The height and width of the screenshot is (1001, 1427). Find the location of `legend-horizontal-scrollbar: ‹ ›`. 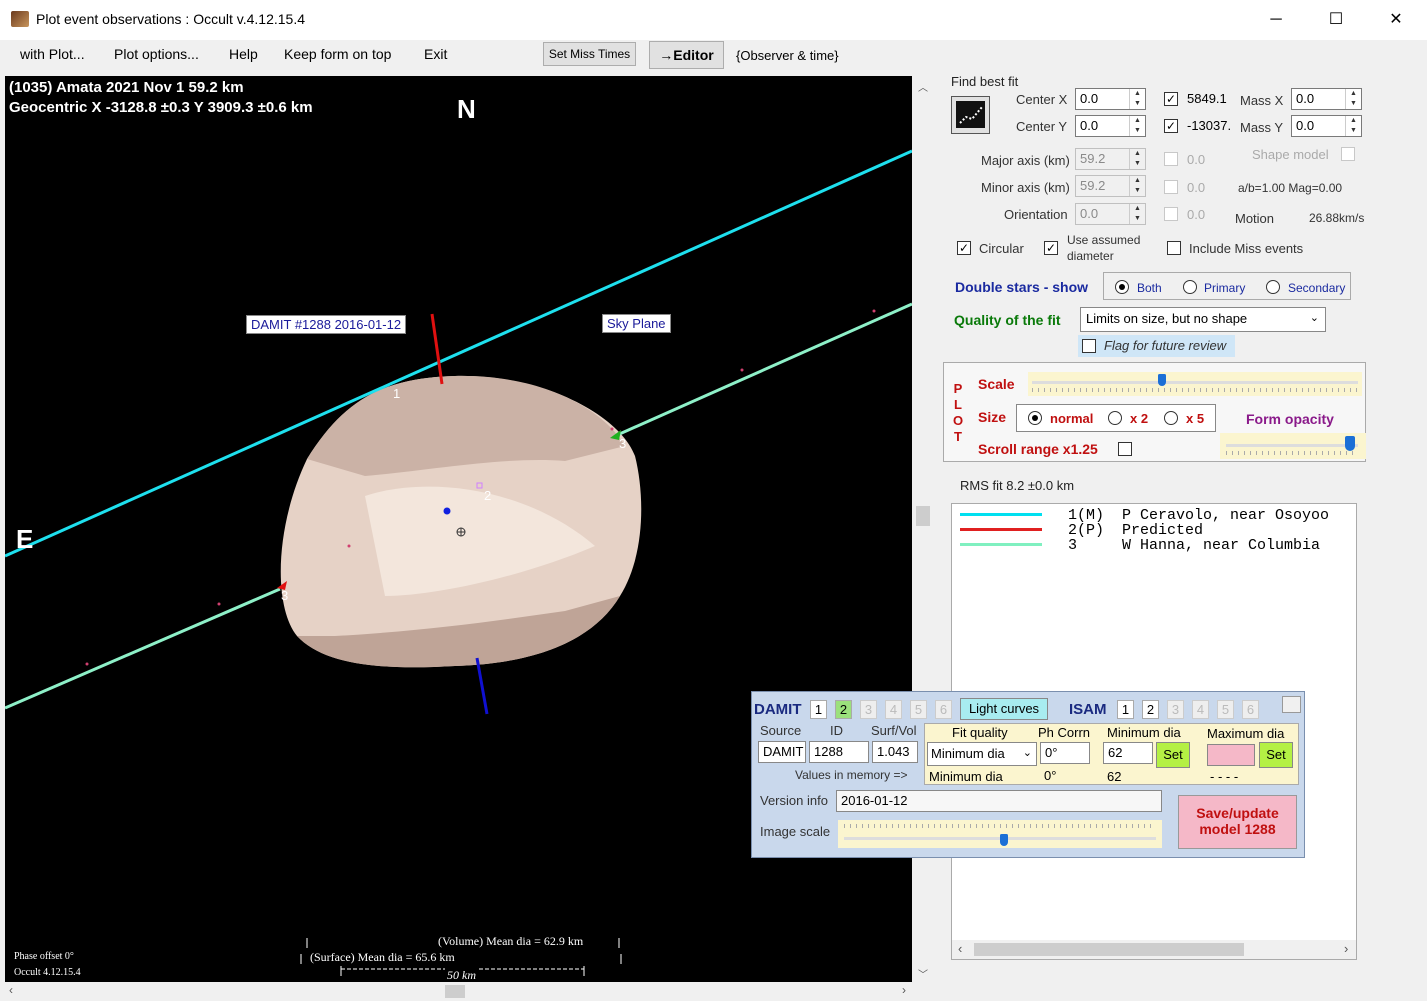

legend-horizontal-scrollbar: ‹ › is located at coordinates (1154, 949).